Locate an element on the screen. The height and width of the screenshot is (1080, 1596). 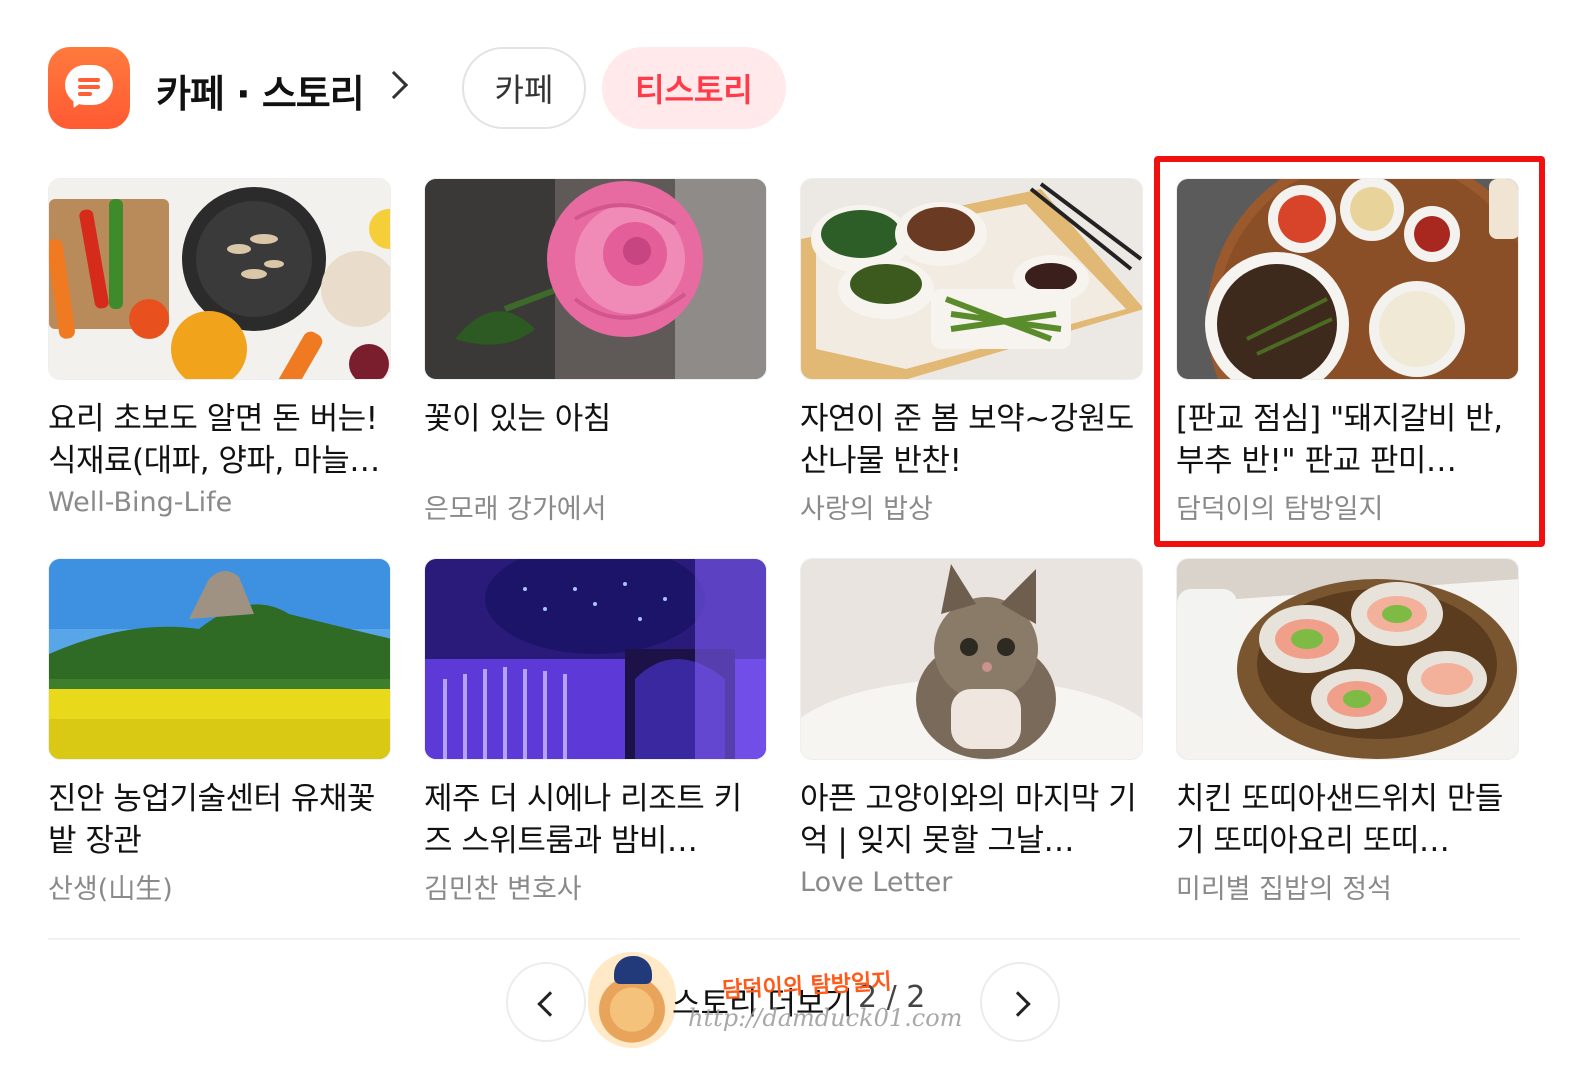
tab-tistory: 티스토리 is located at coordinates (694, 88).